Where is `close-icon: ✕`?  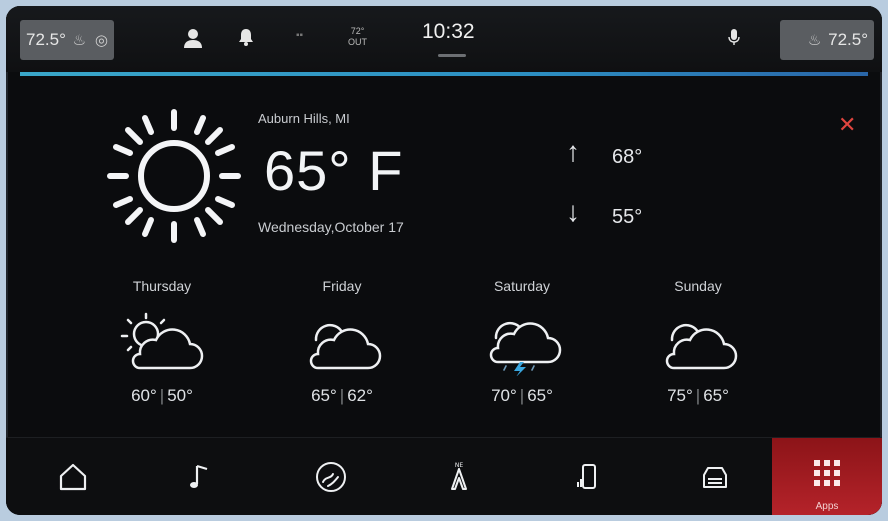 close-icon: ✕ is located at coordinates (847, 125).